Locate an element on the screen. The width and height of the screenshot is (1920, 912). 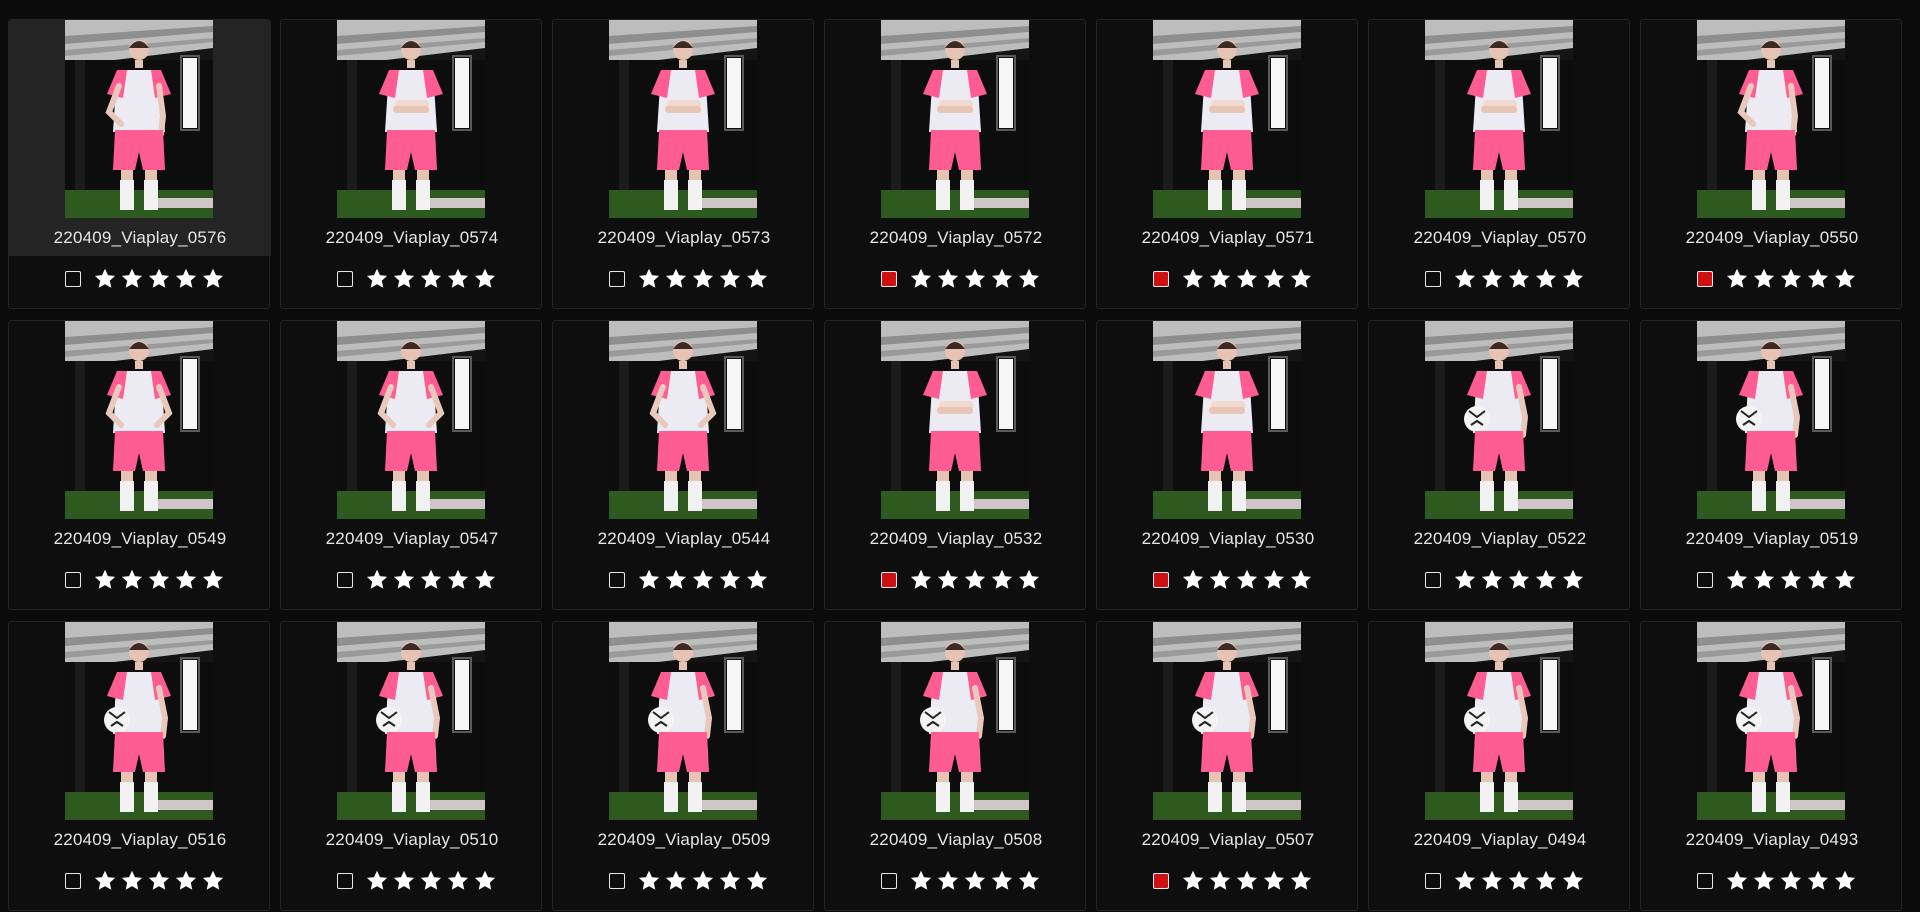
photo-card: 220409_Viaplay_0574 is located at coordinates (411, 164).